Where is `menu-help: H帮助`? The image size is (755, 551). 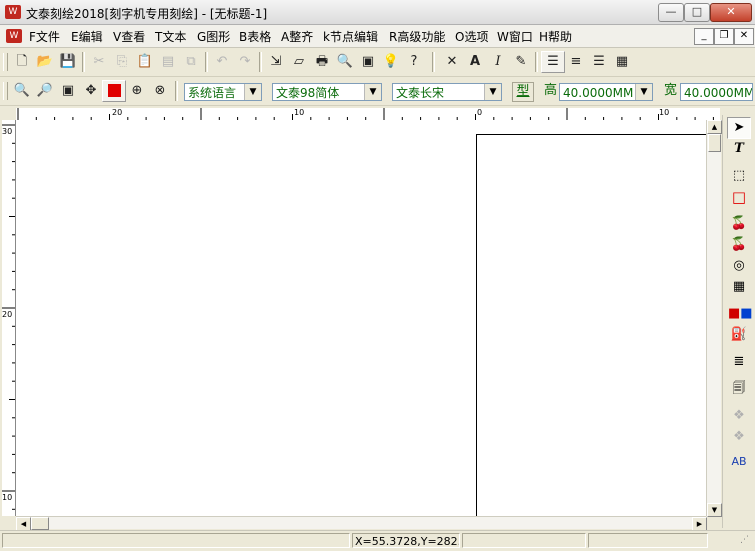 menu-help: H帮助 is located at coordinates (555, 36).